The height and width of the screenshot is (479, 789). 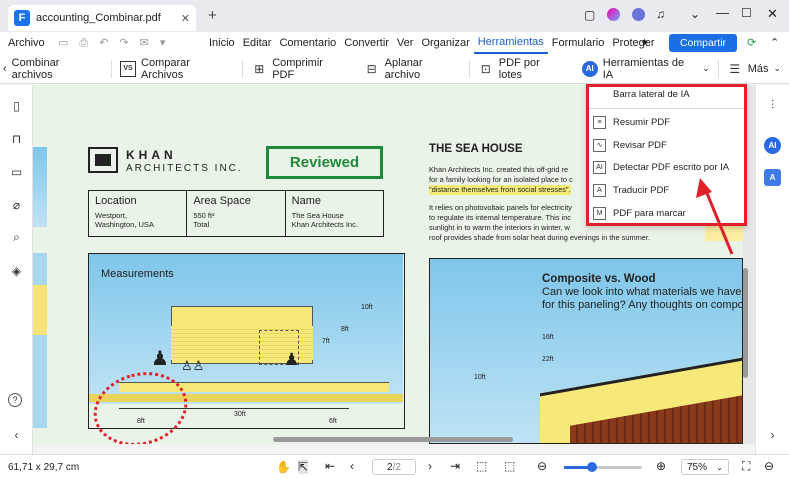 I want to click on file-icons: ▭⎙↶↷✉▾, so click(x=117, y=43).